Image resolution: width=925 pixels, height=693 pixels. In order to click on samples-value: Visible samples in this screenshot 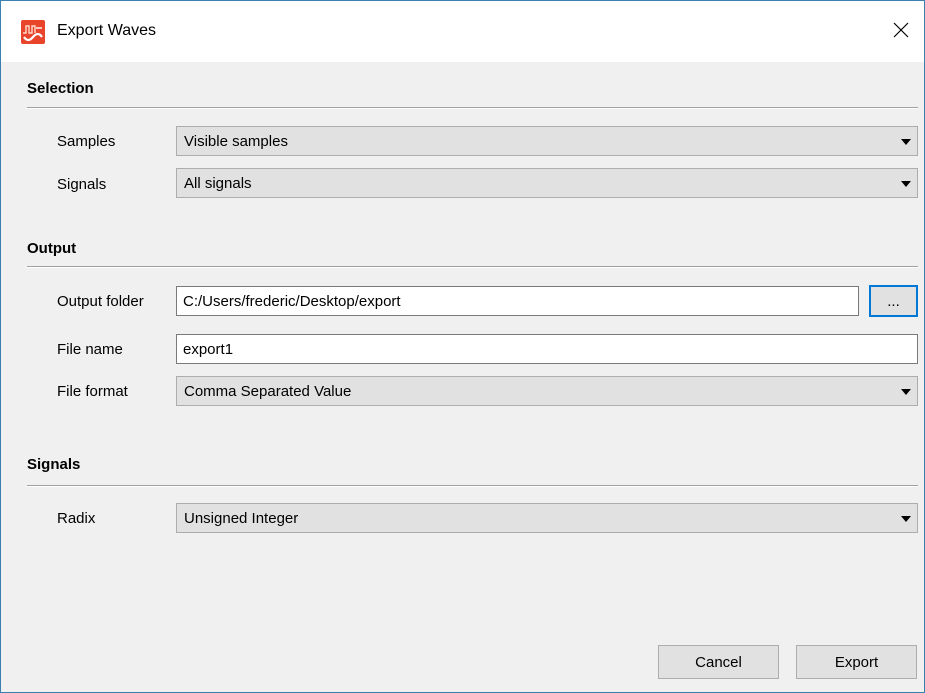, I will do `click(236, 141)`.